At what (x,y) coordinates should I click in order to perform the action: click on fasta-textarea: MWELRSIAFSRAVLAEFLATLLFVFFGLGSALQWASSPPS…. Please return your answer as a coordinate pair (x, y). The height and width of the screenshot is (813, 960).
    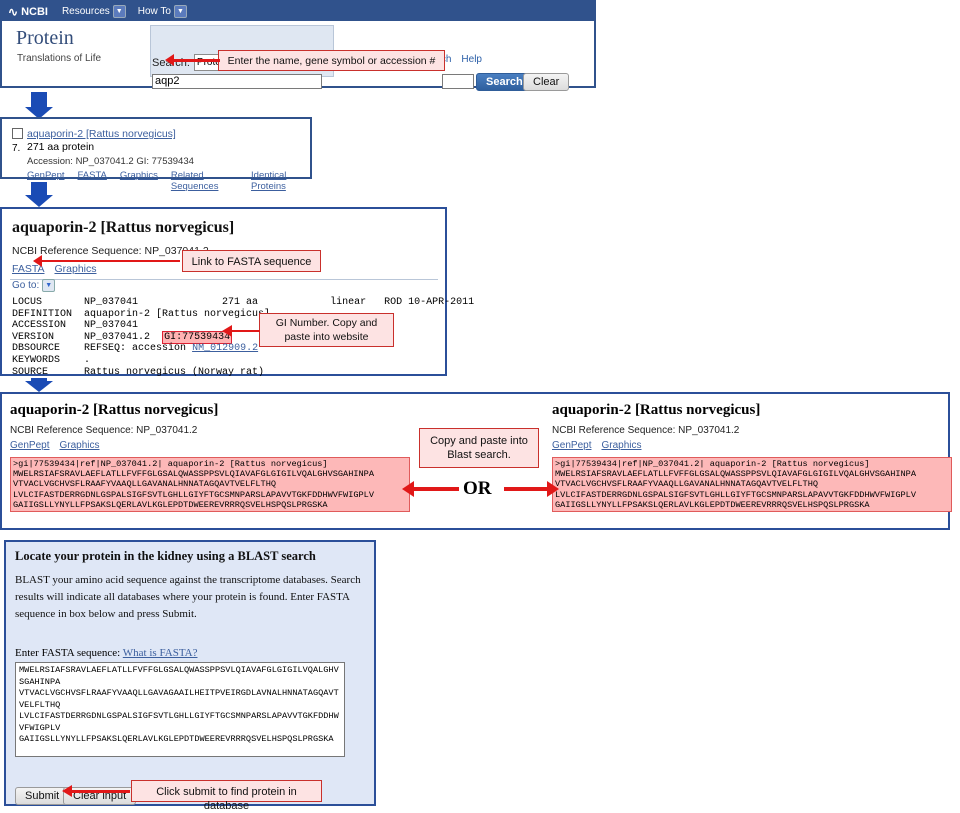
    Looking at the image, I should click on (180, 709).